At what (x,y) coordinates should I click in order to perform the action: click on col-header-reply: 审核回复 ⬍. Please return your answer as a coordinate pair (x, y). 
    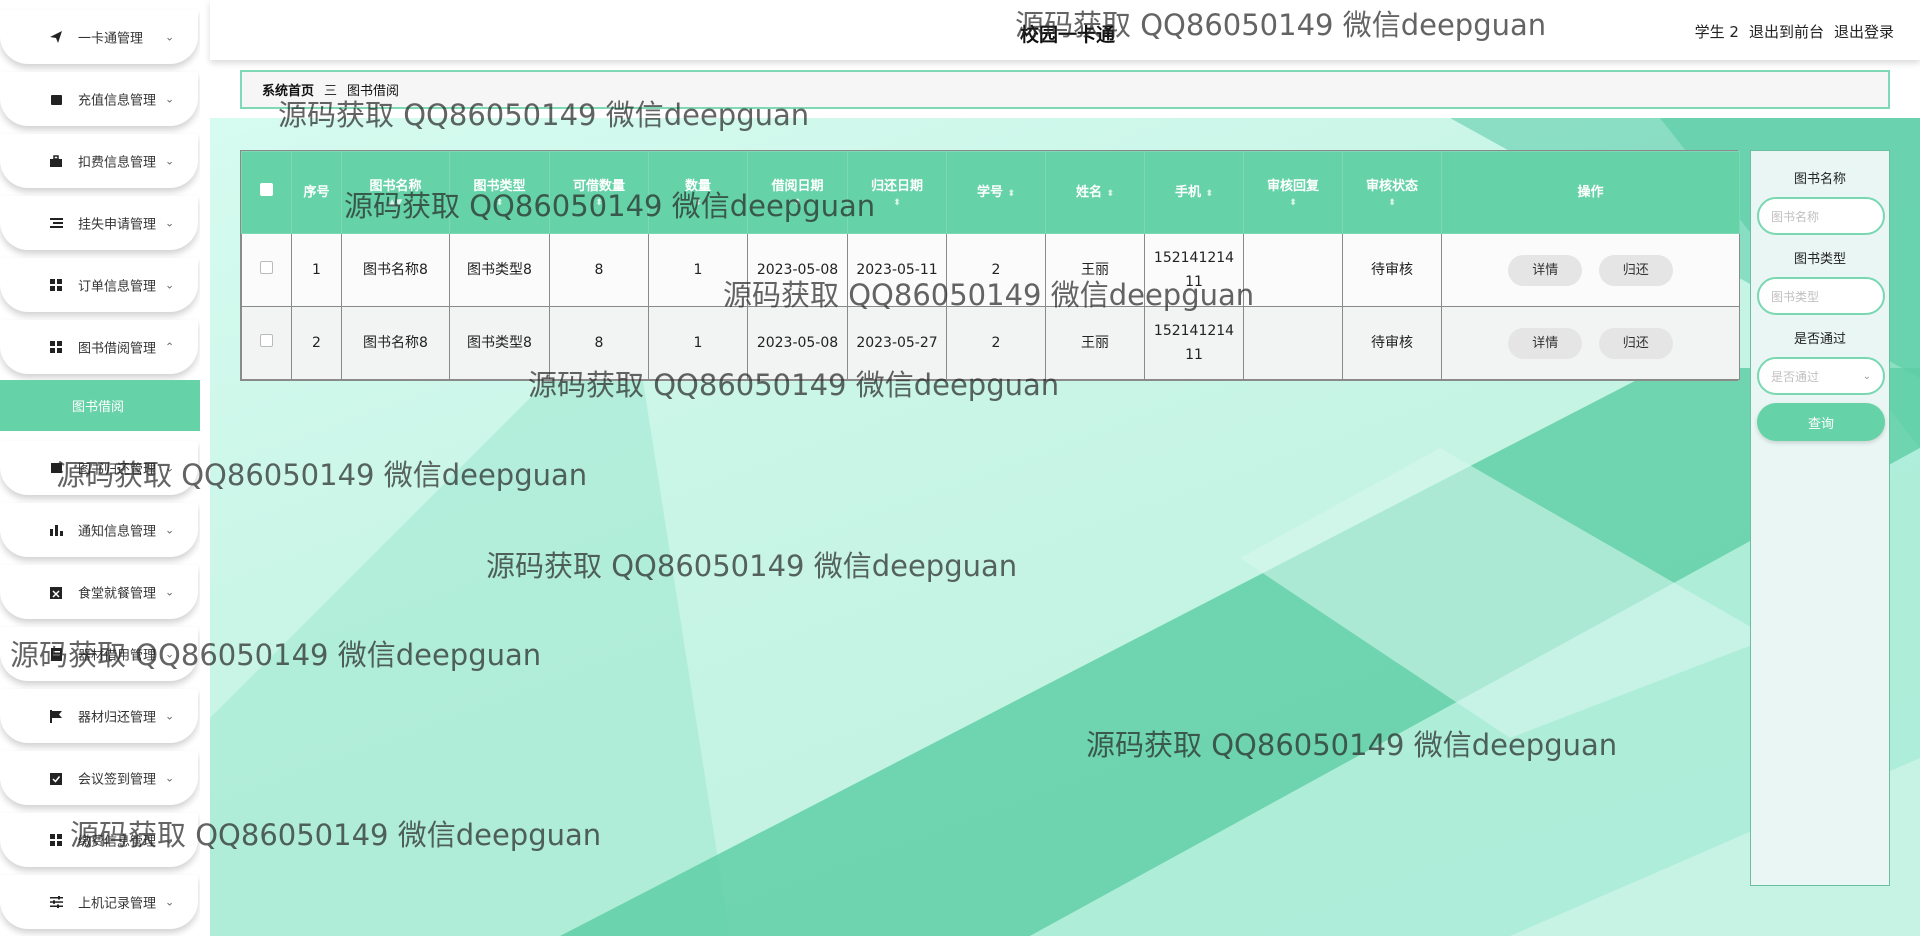
    Looking at the image, I should click on (1293, 192).